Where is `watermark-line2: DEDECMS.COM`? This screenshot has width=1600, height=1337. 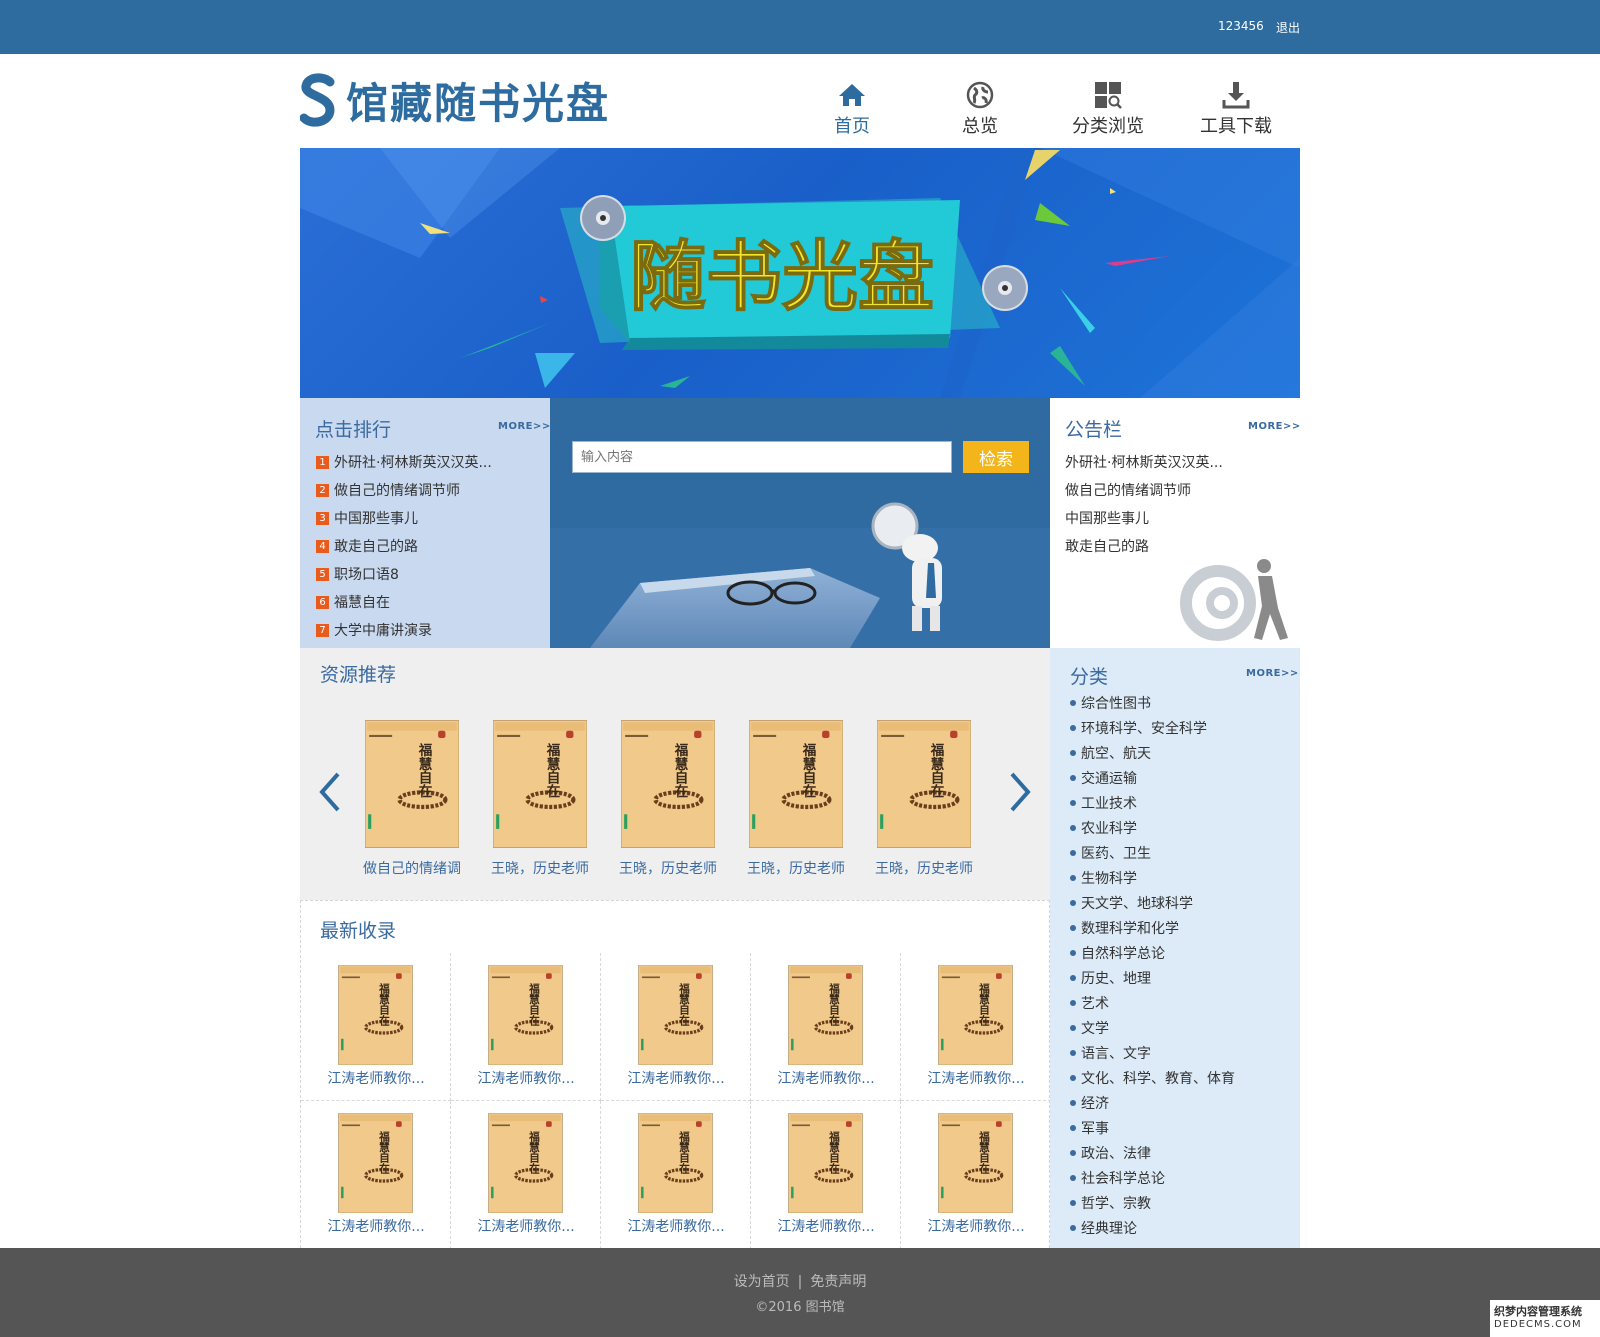
watermark-line2: DEDECMS.COM is located at coordinates (1538, 1324).